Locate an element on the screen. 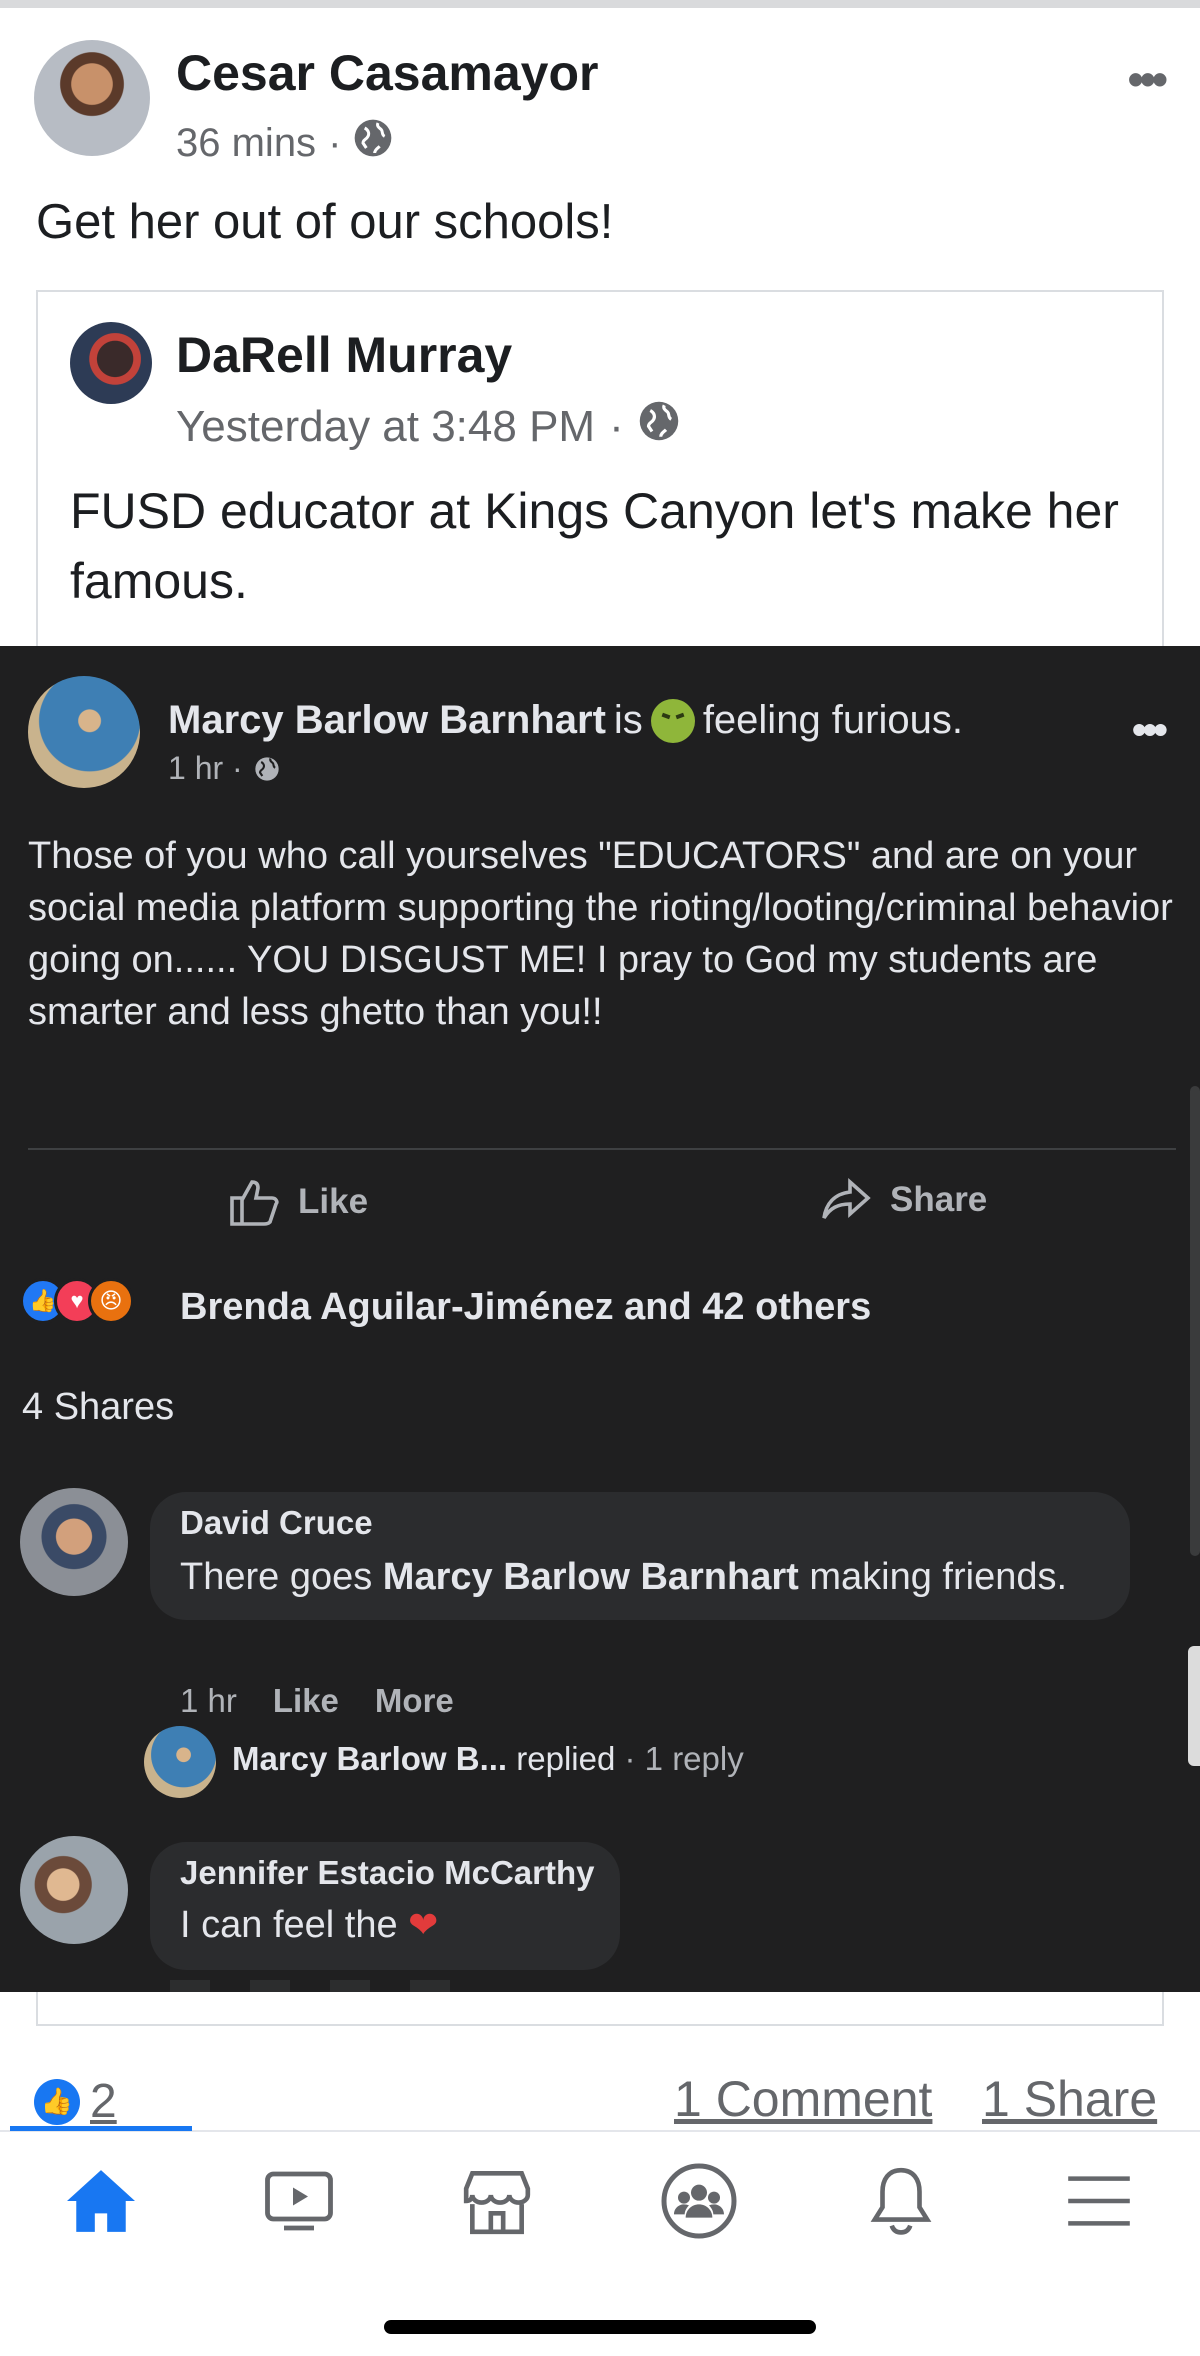  like-label: Like is located at coordinates (333, 1201).